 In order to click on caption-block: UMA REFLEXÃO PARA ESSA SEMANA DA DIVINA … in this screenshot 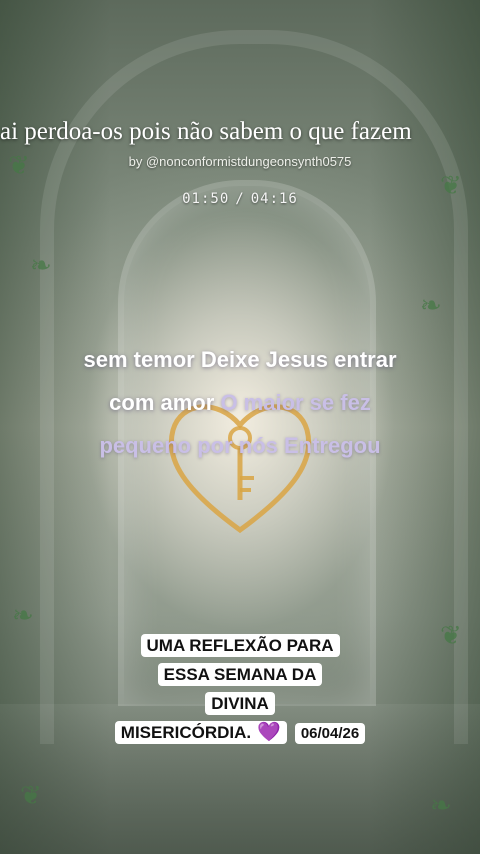, I will do `click(240, 689)`.